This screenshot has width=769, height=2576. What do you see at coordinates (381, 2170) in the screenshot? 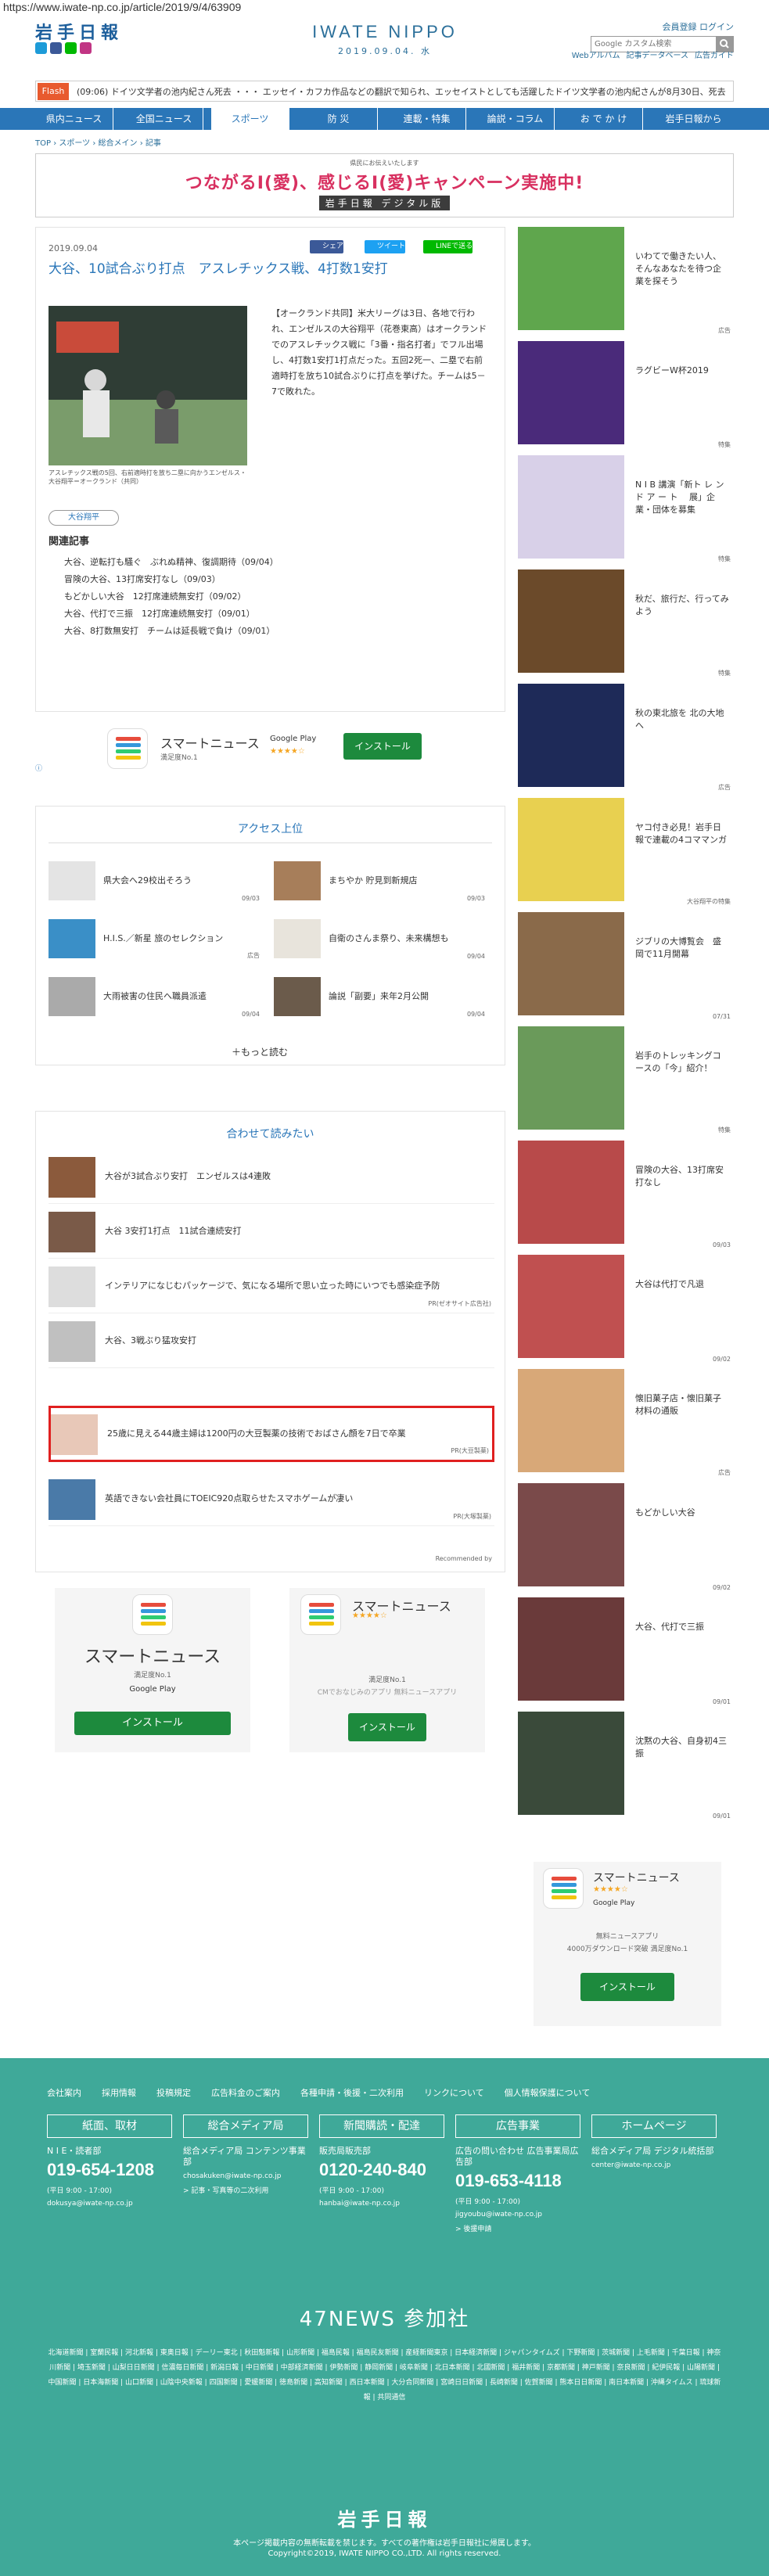
I see `footer-phone: 0120-240-840` at bounding box center [381, 2170].